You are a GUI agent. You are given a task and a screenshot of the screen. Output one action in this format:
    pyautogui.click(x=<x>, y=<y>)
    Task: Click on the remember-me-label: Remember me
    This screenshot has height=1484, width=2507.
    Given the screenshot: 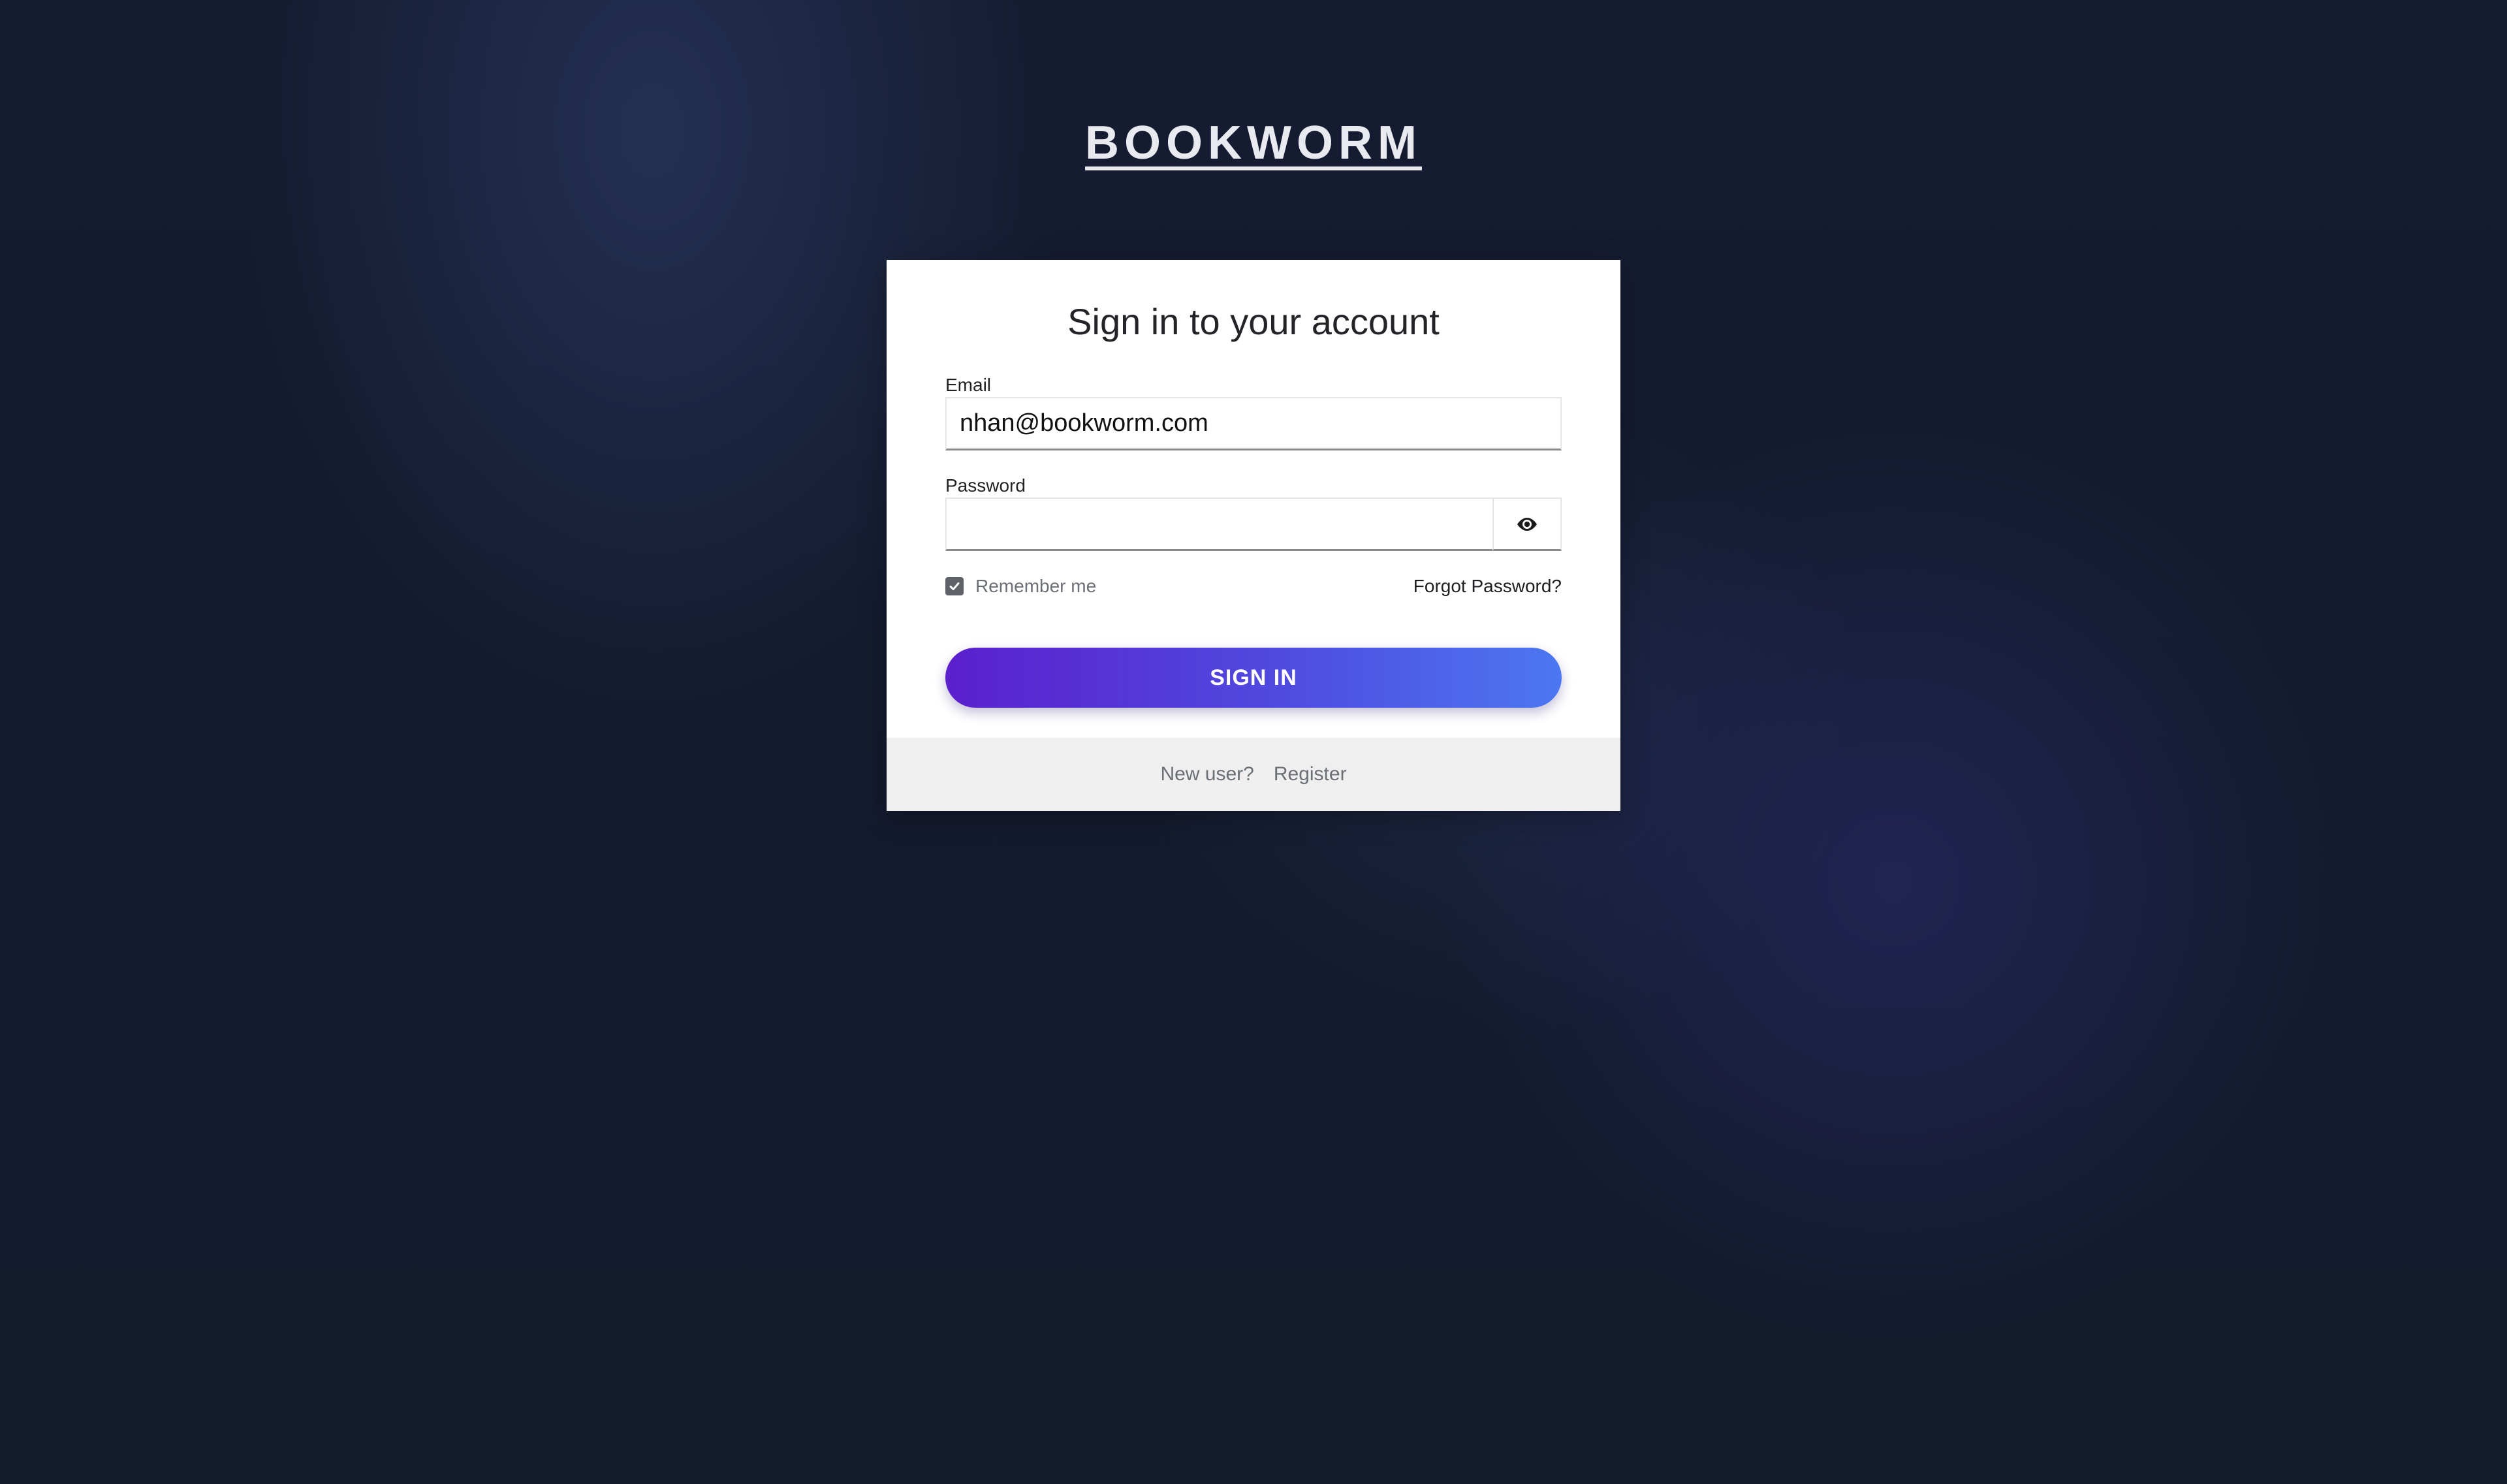 What is the action you would take?
    pyautogui.click(x=1036, y=586)
    